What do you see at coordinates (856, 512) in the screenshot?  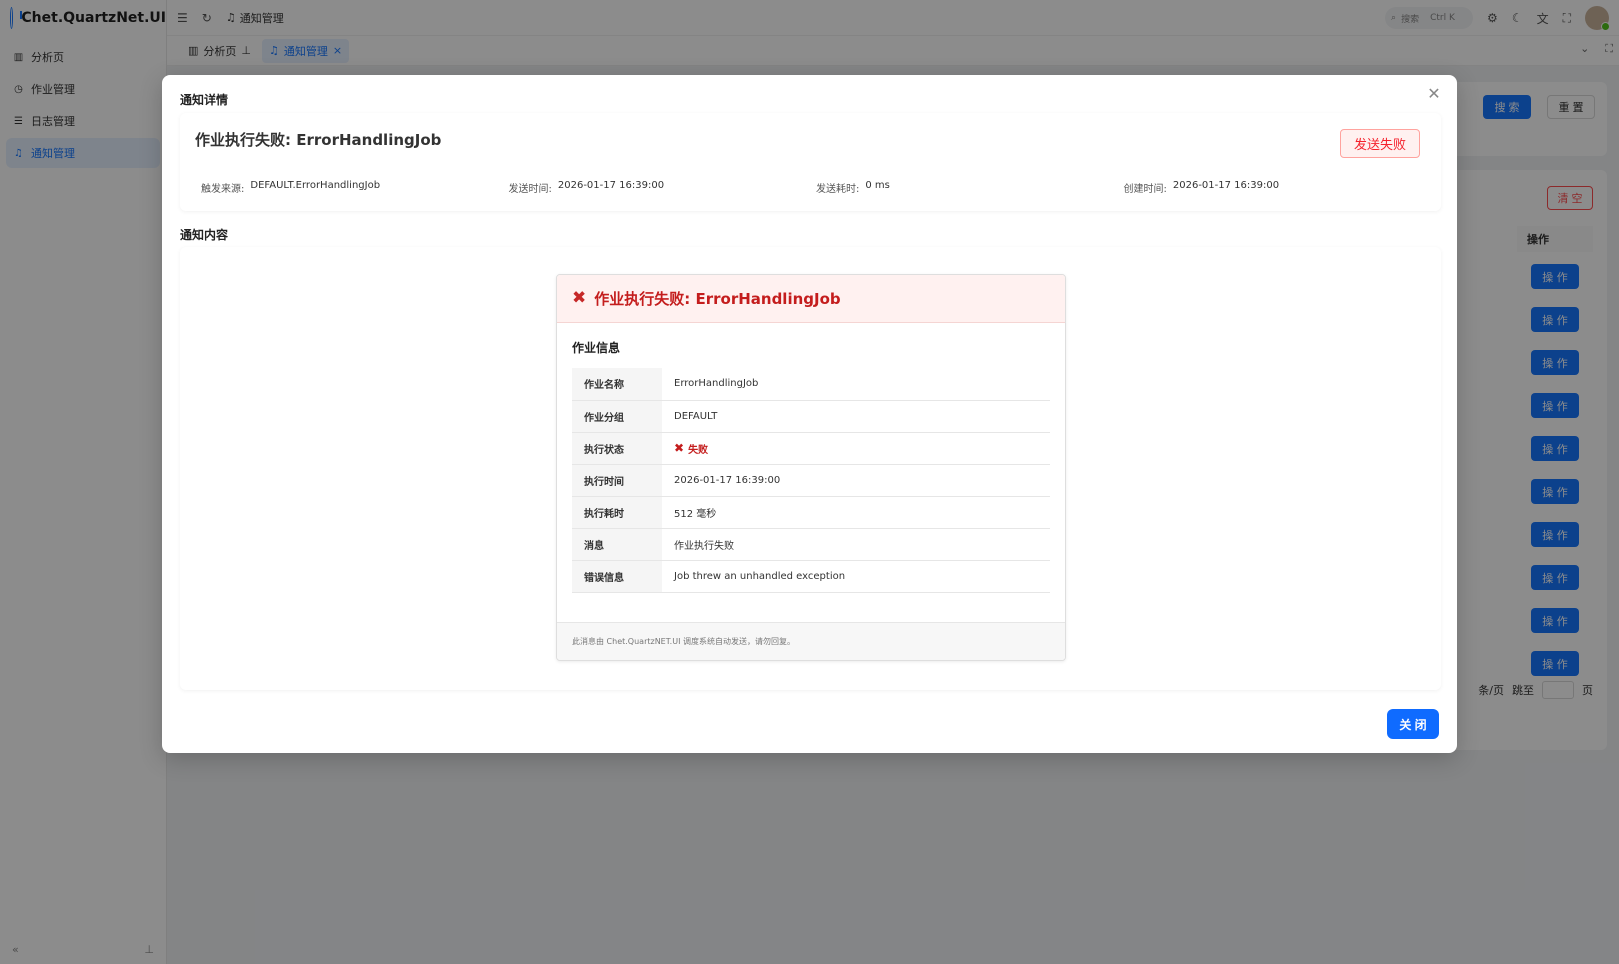 I see `row-value: 512 毫秒` at bounding box center [856, 512].